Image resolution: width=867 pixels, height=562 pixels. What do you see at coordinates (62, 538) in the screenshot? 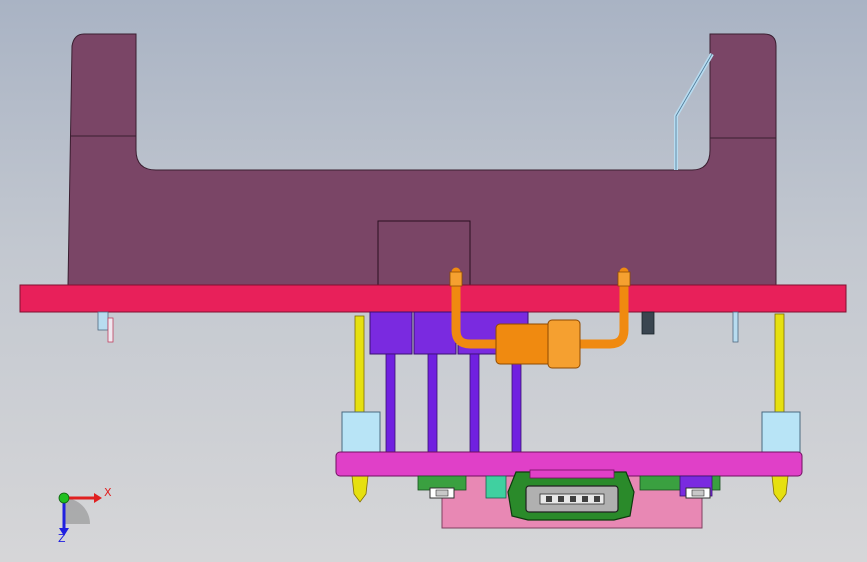
I see `triad-z-label: Z` at bounding box center [62, 538].